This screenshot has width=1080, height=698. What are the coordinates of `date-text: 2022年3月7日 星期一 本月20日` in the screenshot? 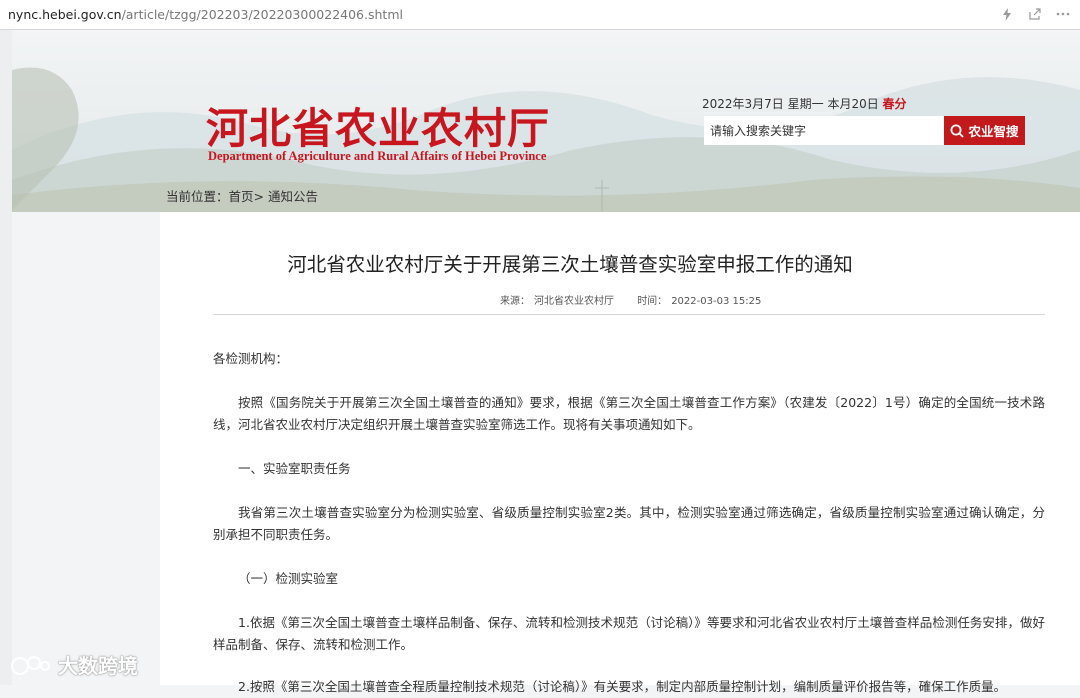 It's located at (792, 104).